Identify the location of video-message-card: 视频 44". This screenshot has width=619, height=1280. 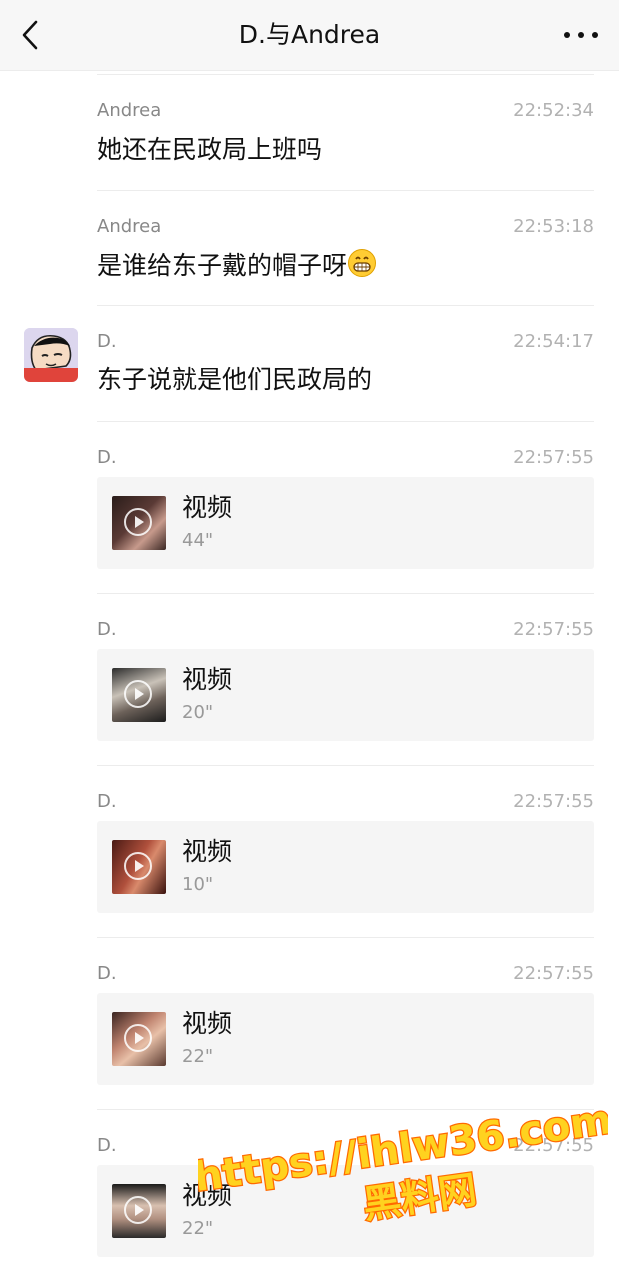
(345, 523).